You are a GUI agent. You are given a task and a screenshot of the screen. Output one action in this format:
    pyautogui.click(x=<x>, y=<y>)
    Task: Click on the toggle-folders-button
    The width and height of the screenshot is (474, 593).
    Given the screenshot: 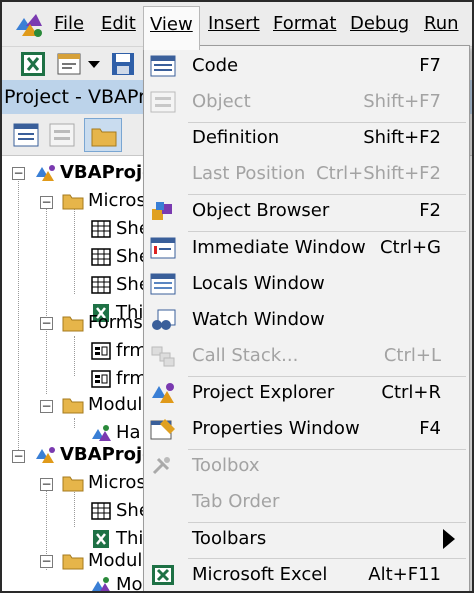 What is the action you would take?
    pyautogui.click(x=103, y=135)
    